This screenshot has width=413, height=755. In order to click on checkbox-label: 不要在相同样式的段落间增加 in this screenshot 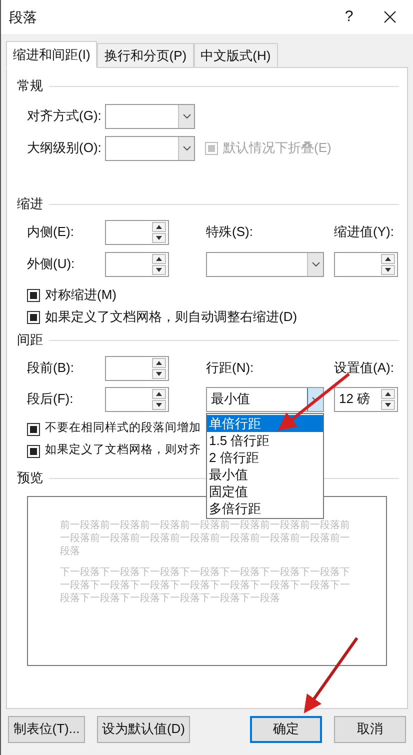, I will do `click(123, 428)`.